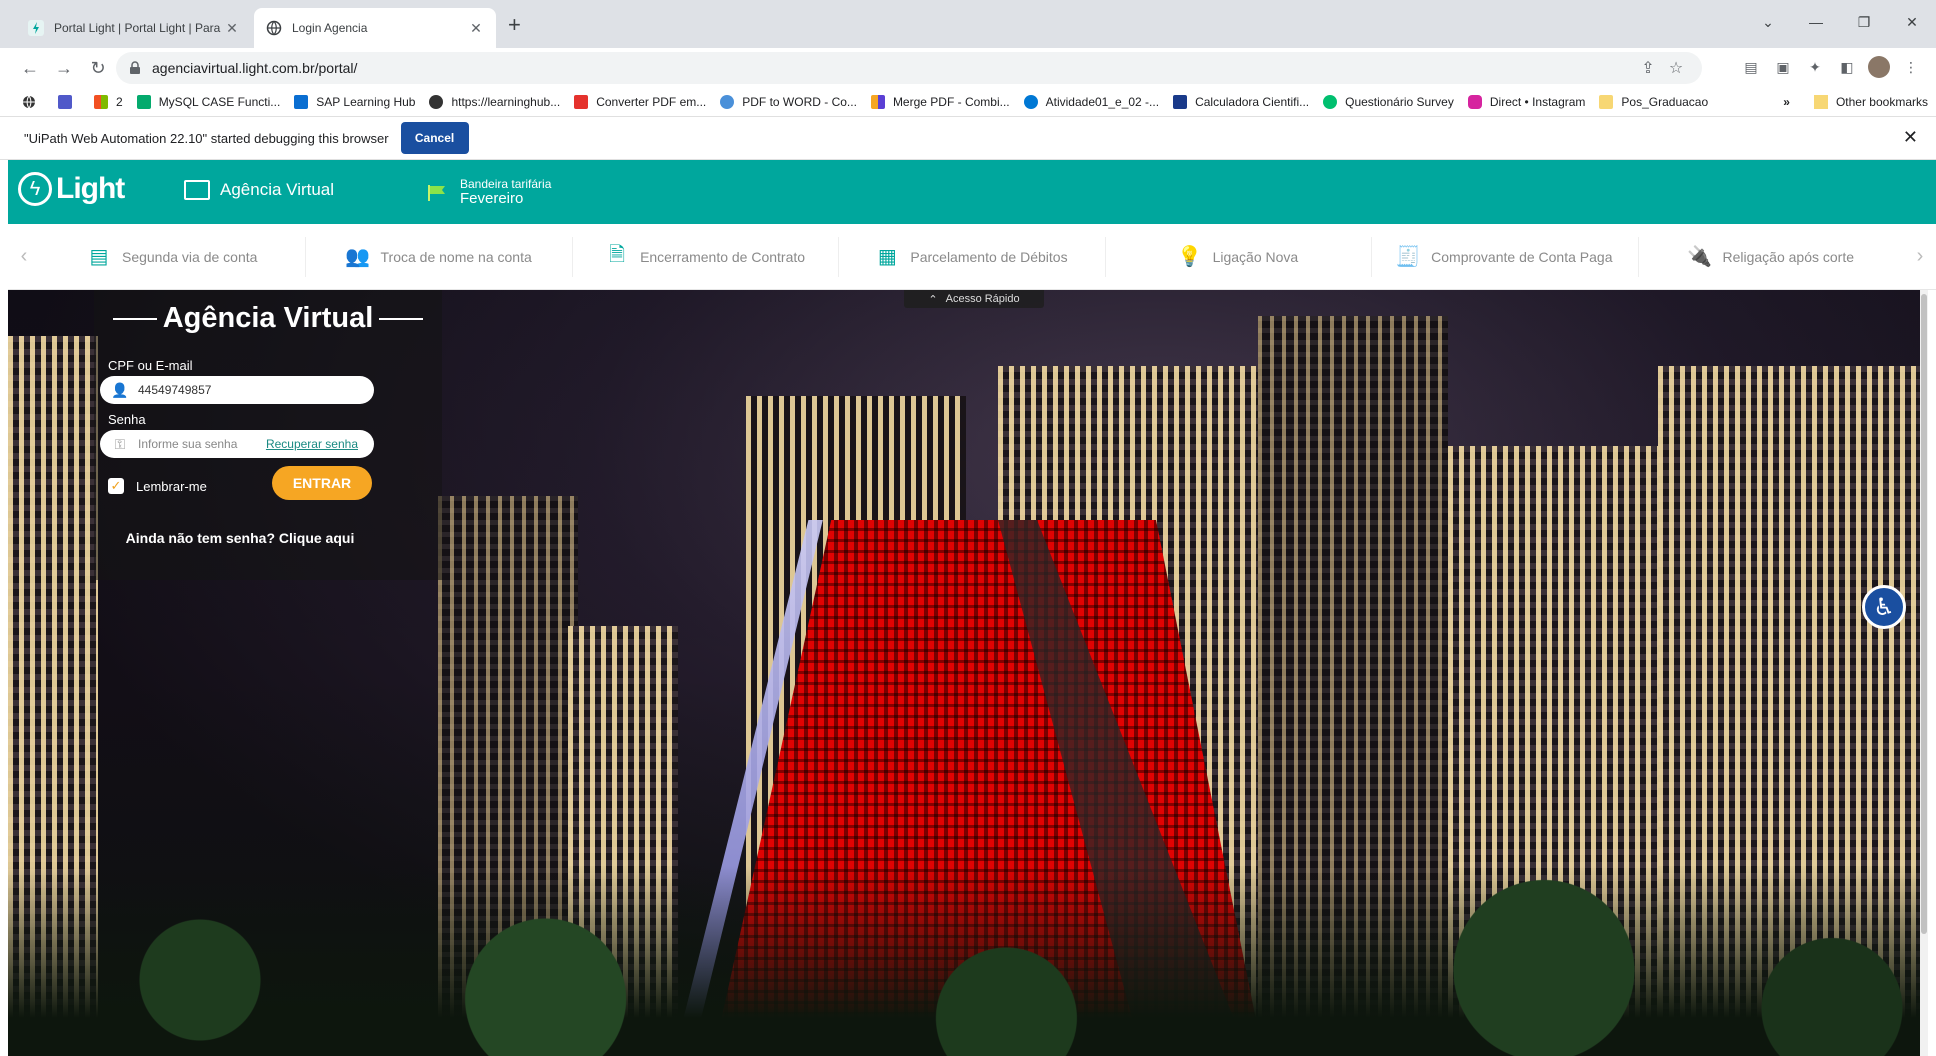 The width and height of the screenshot is (1936, 1056). What do you see at coordinates (312, 444) in the screenshot?
I see `recuperar-senha-link: Recuperar senha` at bounding box center [312, 444].